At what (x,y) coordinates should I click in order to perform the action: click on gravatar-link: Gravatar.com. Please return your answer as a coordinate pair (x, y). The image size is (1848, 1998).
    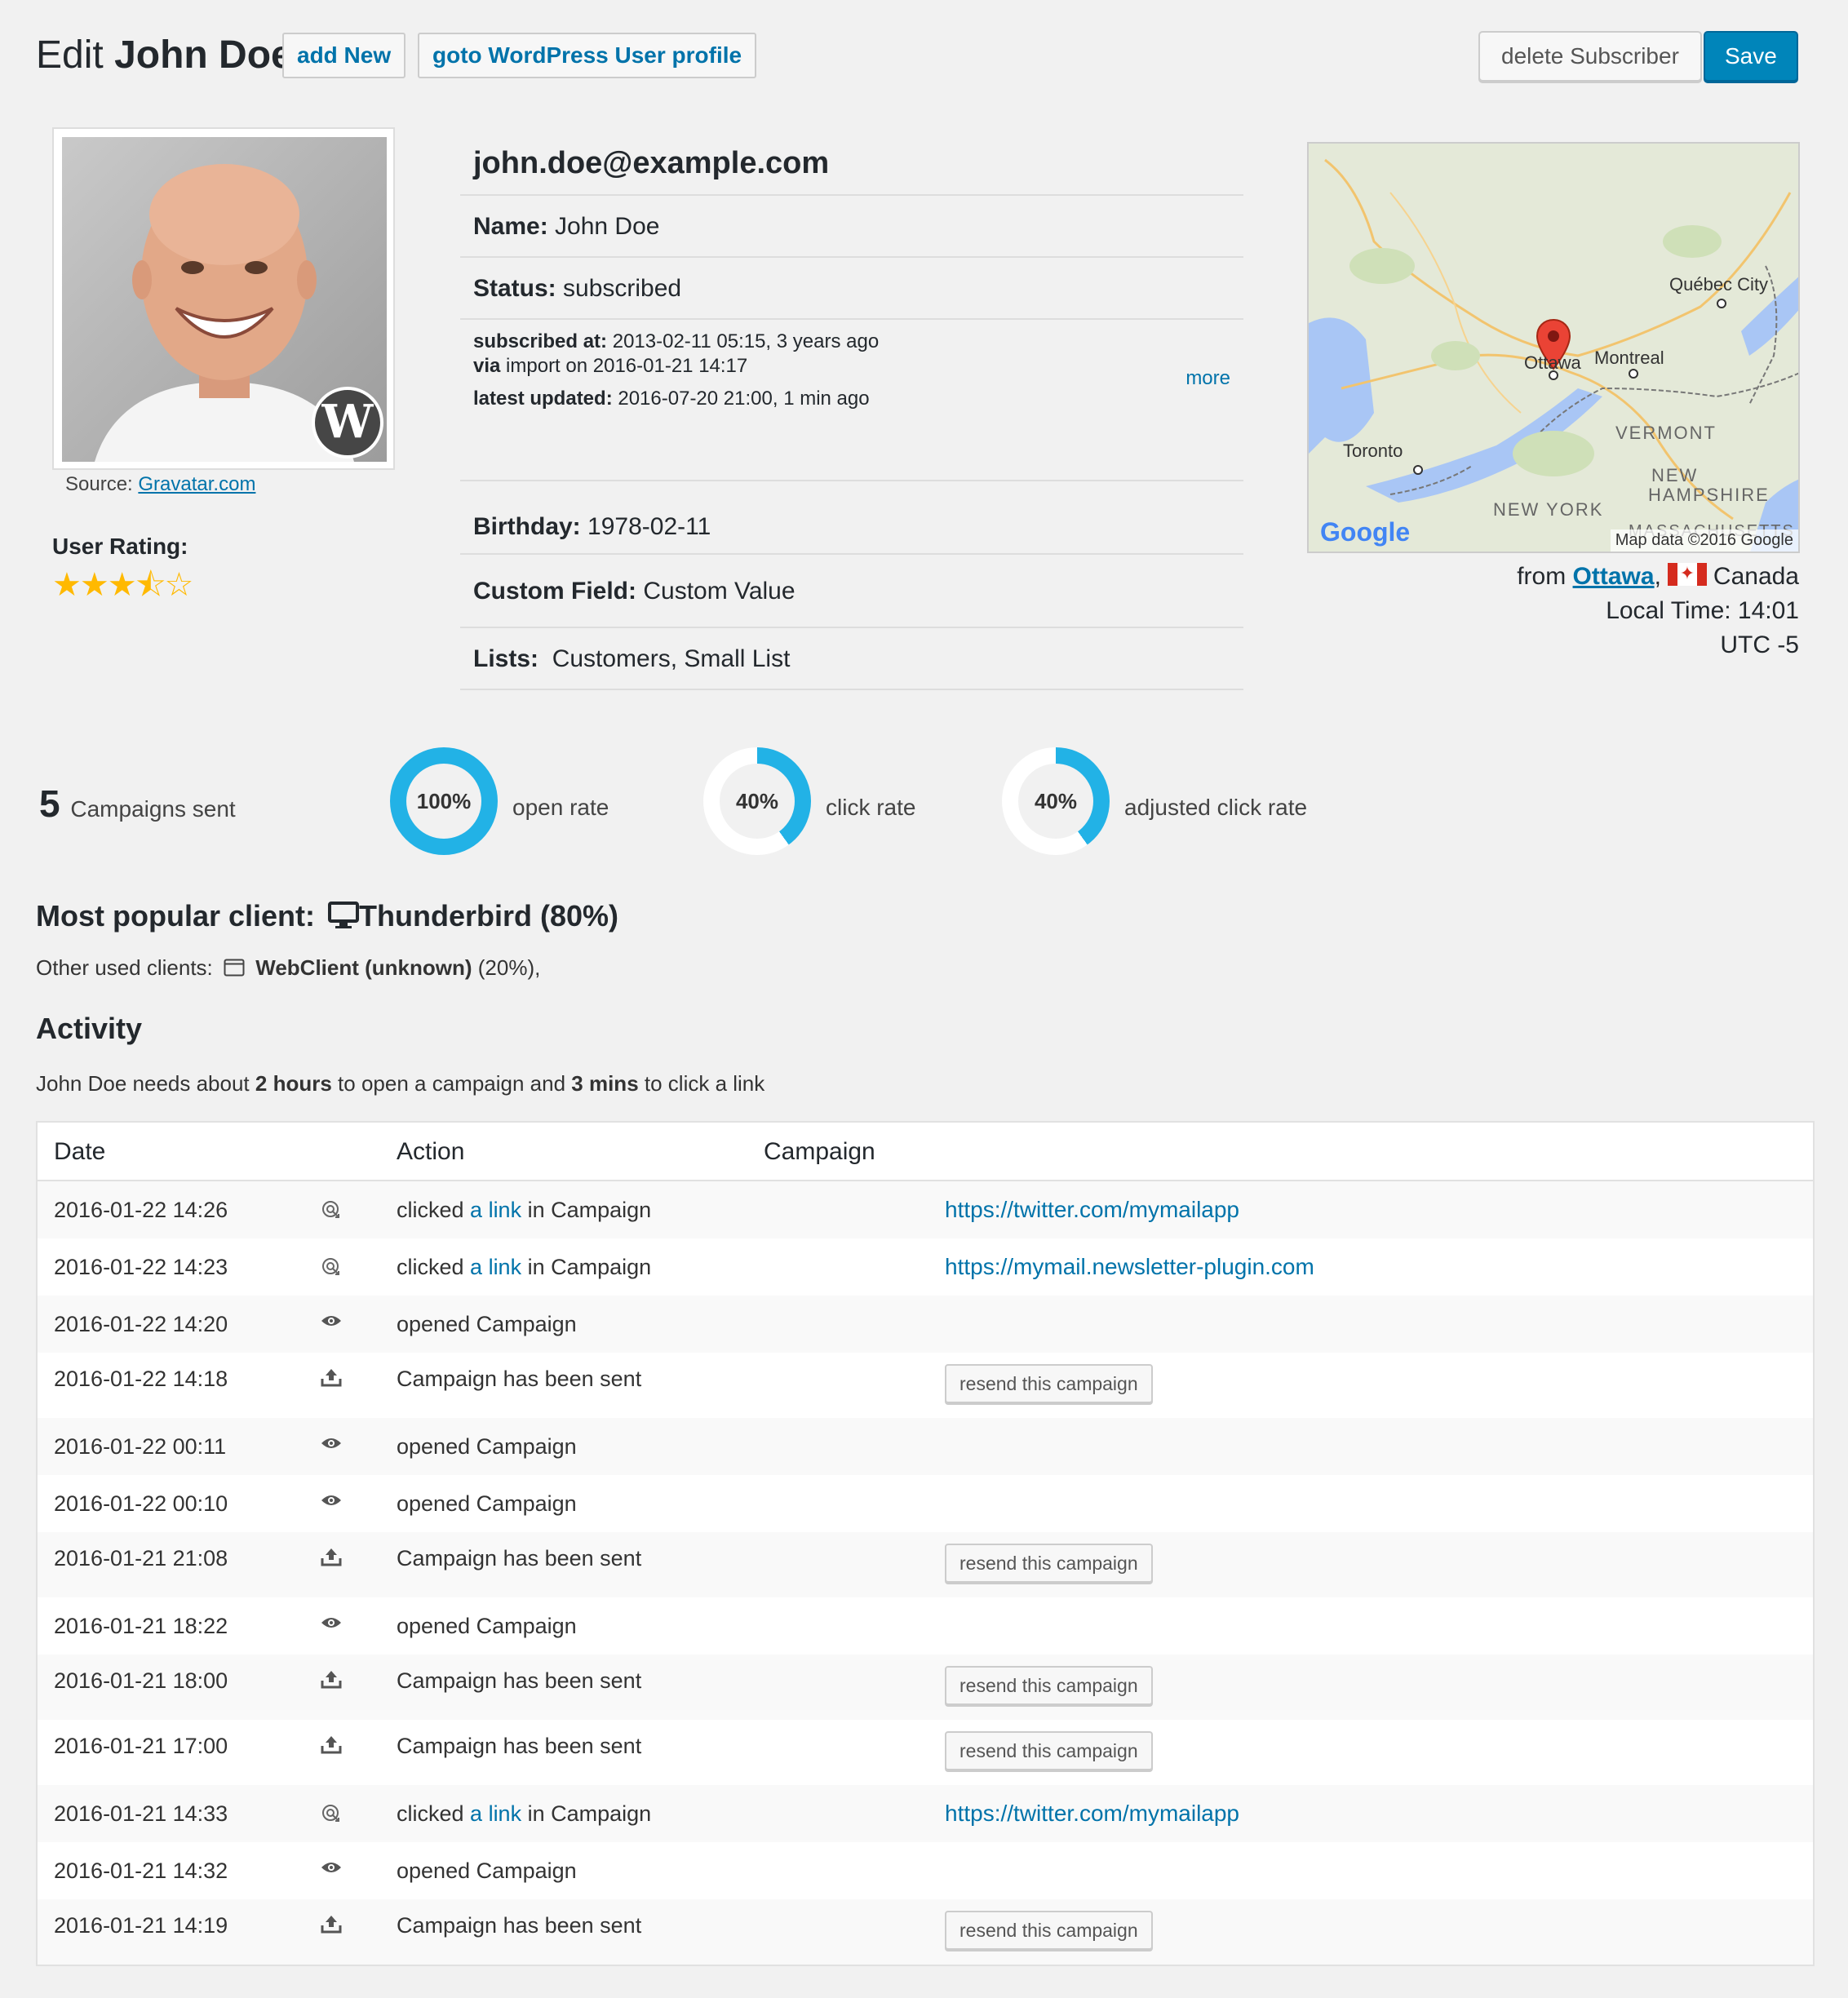
    Looking at the image, I should click on (196, 484).